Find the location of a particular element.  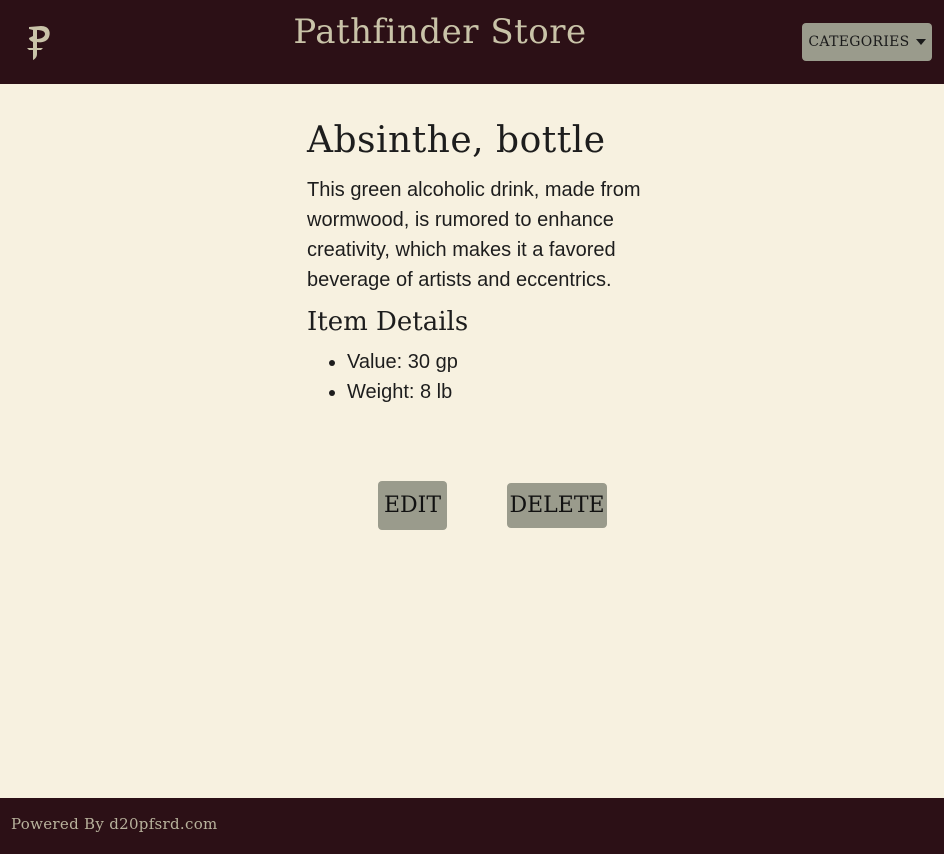

edit-button: EDIT is located at coordinates (412, 505).